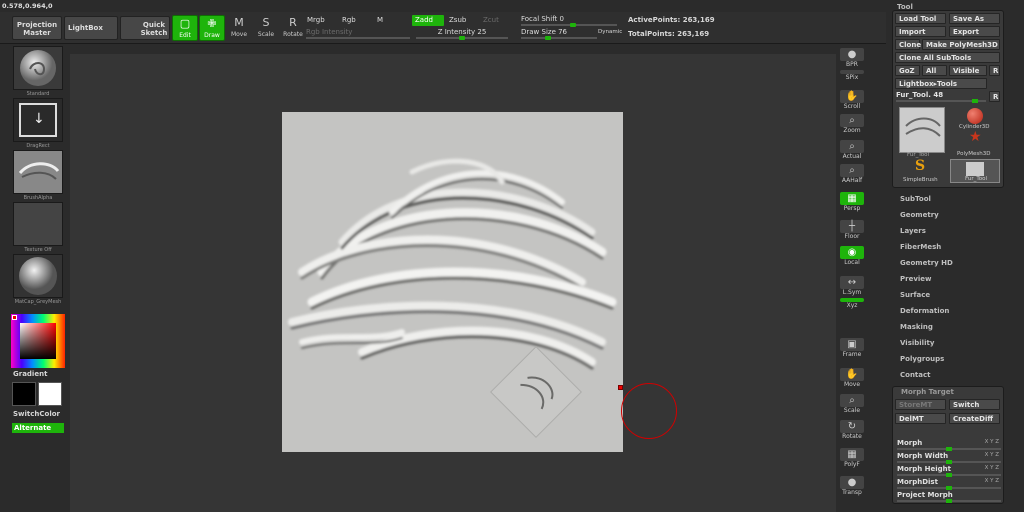 This screenshot has width=1024, height=512. Describe the element at coordinates (462, 34) in the screenshot. I see `z-intensity-slider: Z Intensity 25` at that location.